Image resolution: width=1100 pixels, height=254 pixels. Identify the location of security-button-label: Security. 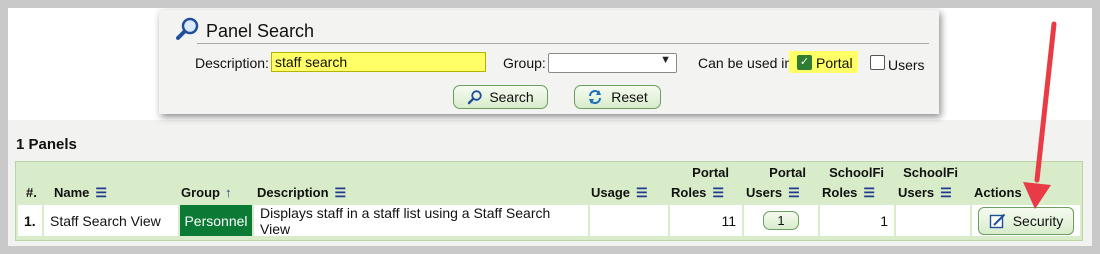
(1038, 220).